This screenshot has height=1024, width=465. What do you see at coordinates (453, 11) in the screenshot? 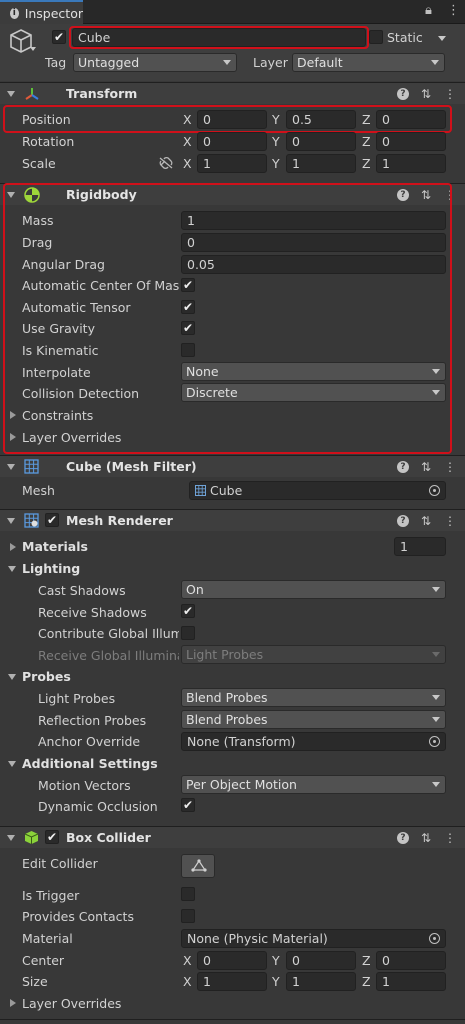
I see `more-icon: ⋮` at bounding box center [453, 11].